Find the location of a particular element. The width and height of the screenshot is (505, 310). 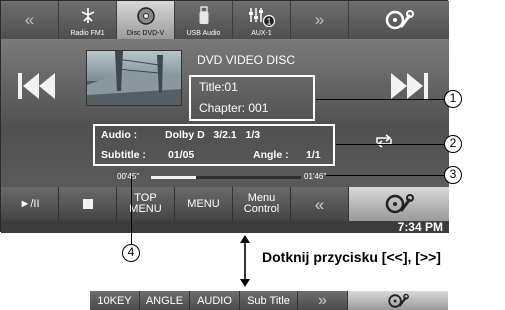

source-bar: « Radio FM1 Disc DVD-V USB Audio 1 AUX-1 is located at coordinates (225, 20).